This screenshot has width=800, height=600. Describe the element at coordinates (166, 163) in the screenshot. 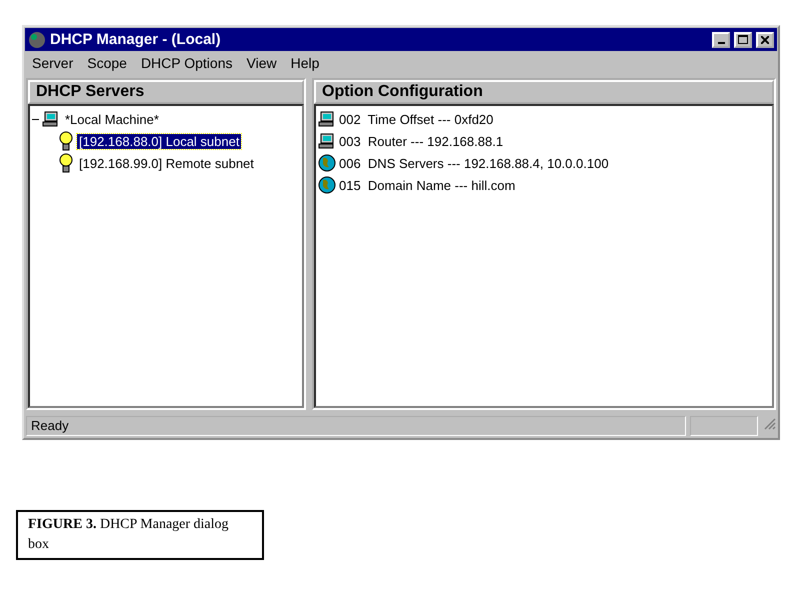

I see `tree-item: [192.168.99.0] Remote subnet` at that location.